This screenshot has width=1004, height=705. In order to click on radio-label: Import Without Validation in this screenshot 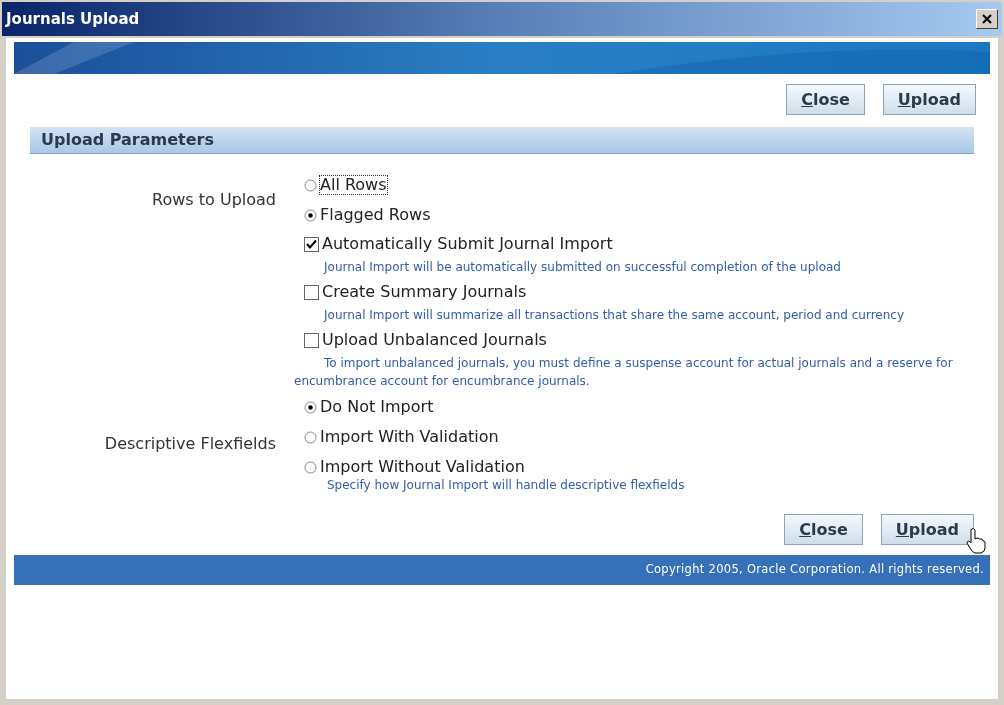, I will do `click(422, 467)`.